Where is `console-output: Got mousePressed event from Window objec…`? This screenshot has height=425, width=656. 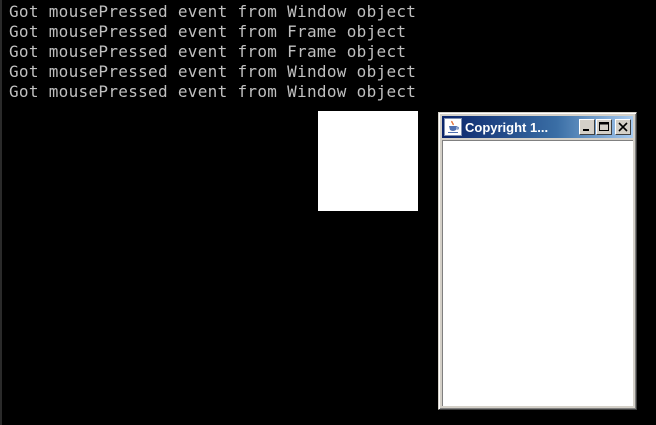
console-output: Got mousePressed event from Window objec… is located at coordinates (212, 52).